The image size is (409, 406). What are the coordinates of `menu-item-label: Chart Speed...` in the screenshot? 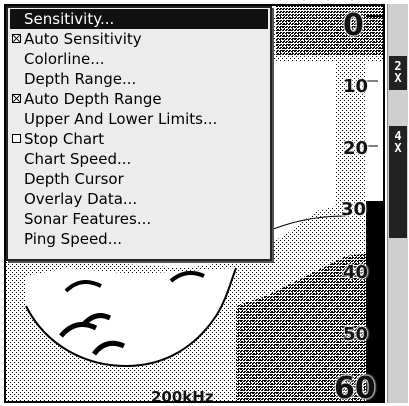 It's located at (78, 159).